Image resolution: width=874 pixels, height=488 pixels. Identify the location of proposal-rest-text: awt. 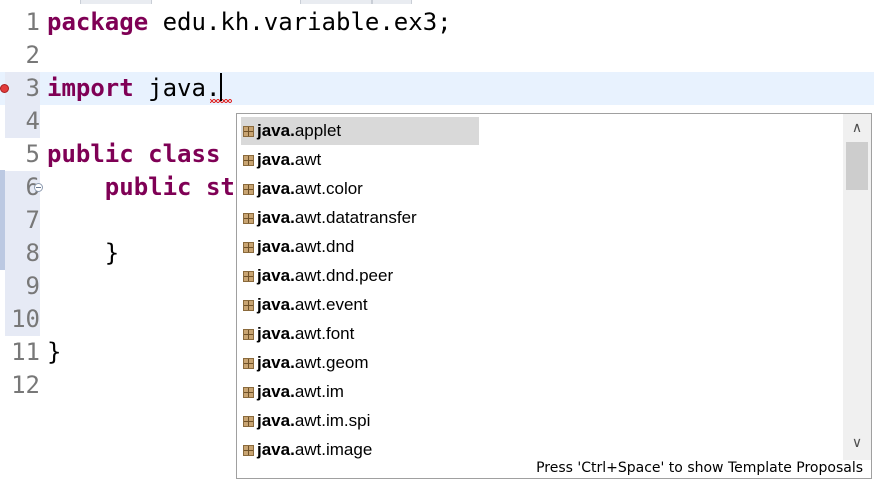
(308, 159).